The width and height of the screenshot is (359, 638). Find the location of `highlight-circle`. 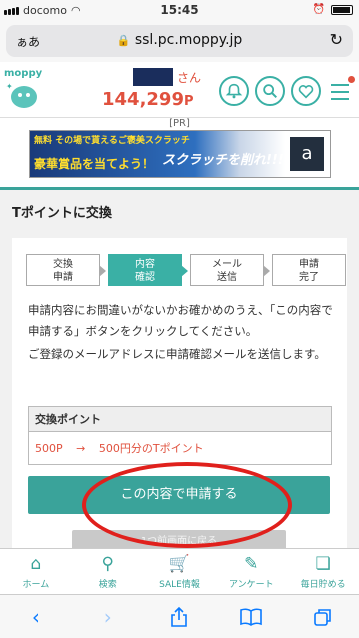

highlight-circle is located at coordinates (187, 505).